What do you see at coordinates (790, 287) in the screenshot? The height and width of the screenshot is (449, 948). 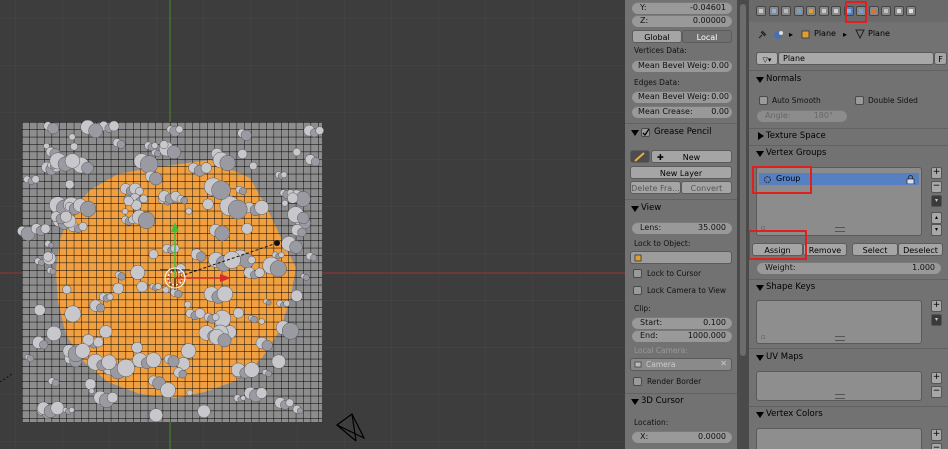 I see `shape-keys-header: Shape Keys` at bounding box center [790, 287].